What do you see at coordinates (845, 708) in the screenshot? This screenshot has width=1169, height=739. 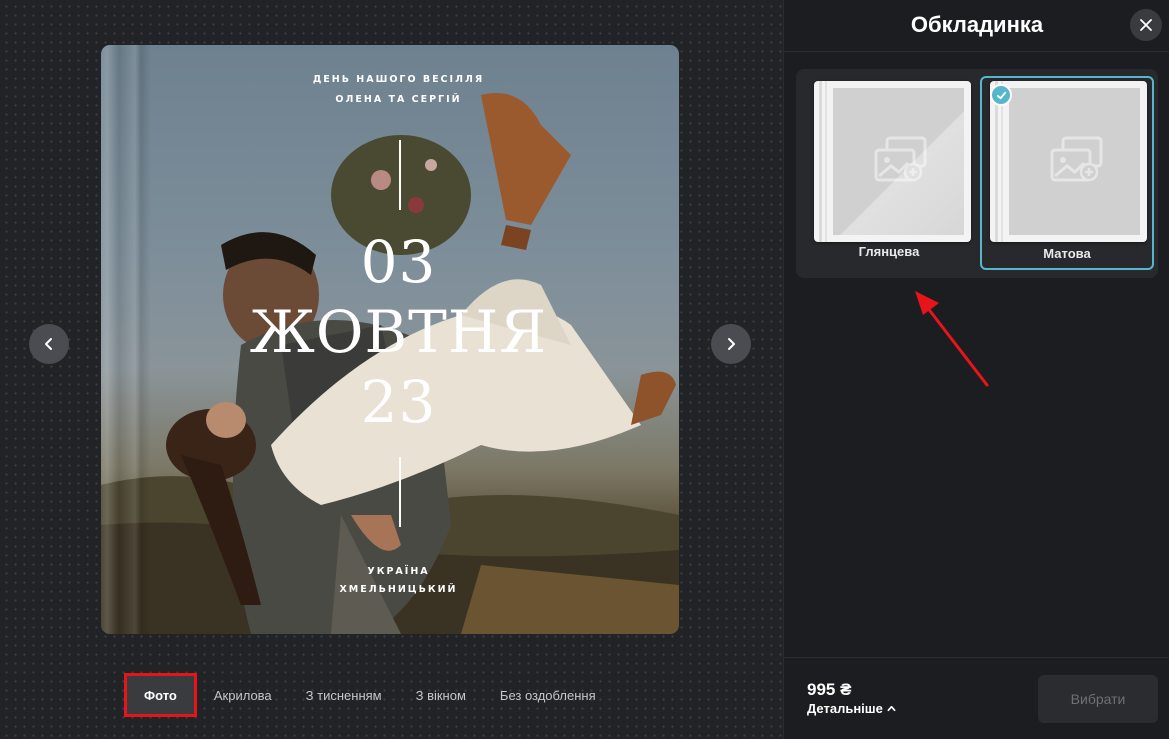 I see `details-label: Детальніше` at bounding box center [845, 708].